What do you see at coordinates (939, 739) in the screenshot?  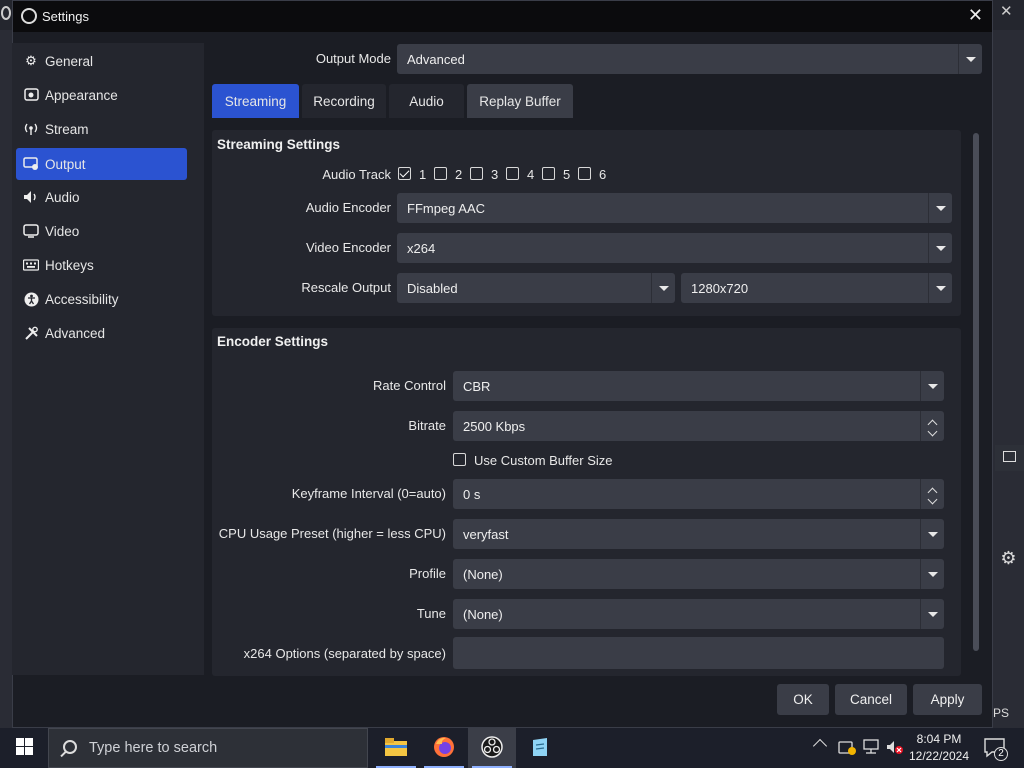 I see `clock-time: 8:04 PM` at bounding box center [939, 739].